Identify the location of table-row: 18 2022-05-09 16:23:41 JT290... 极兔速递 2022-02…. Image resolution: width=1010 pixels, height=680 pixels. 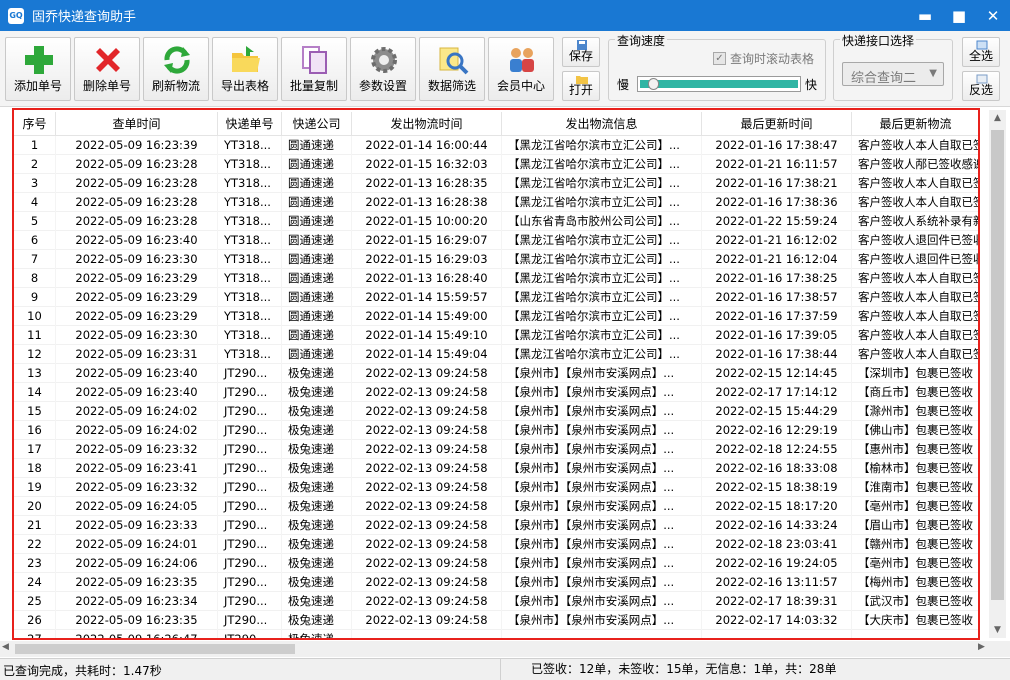
(496, 468).